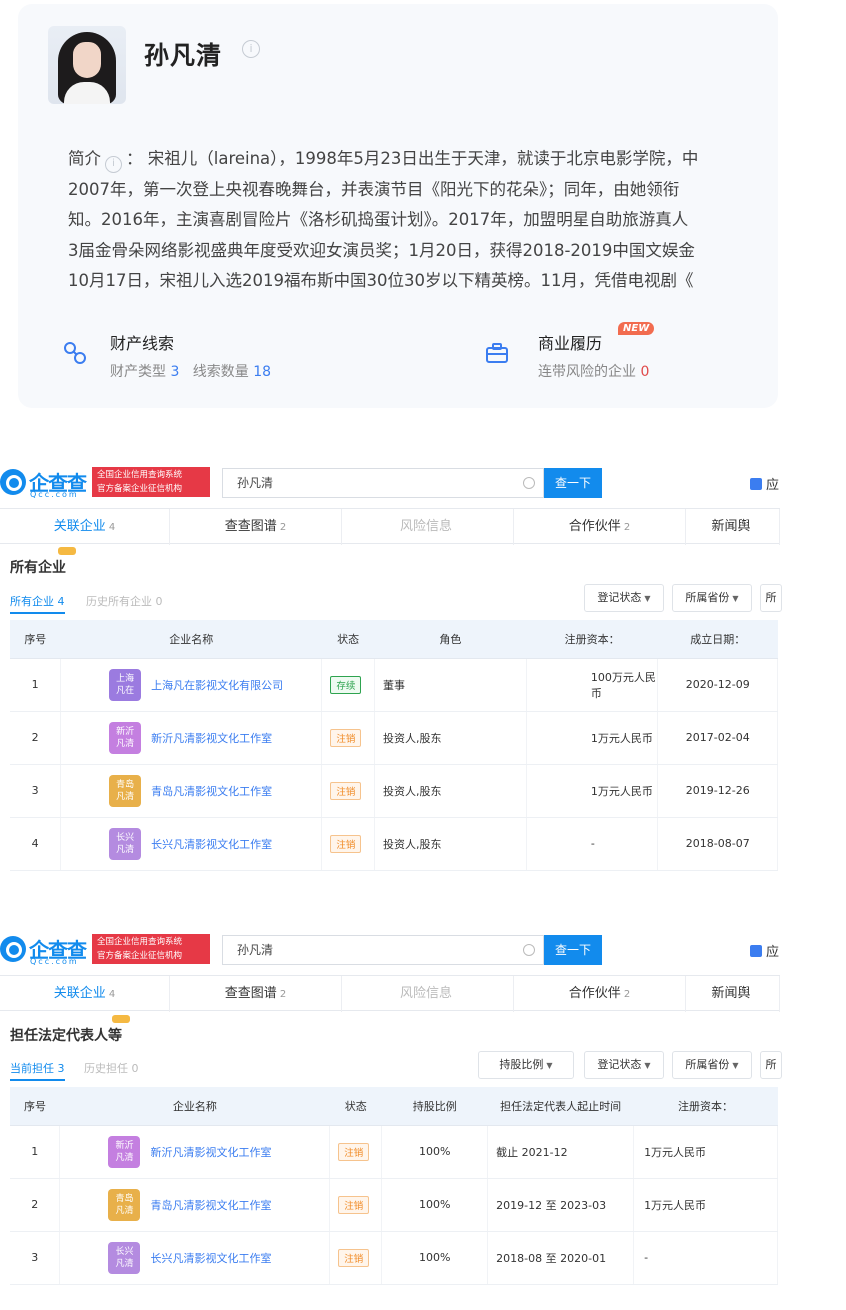 The height and width of the screenshot is (1310, 846). Describe the element at coordinates (75, 353) in the screenshot. I see `link-icon` at that location.